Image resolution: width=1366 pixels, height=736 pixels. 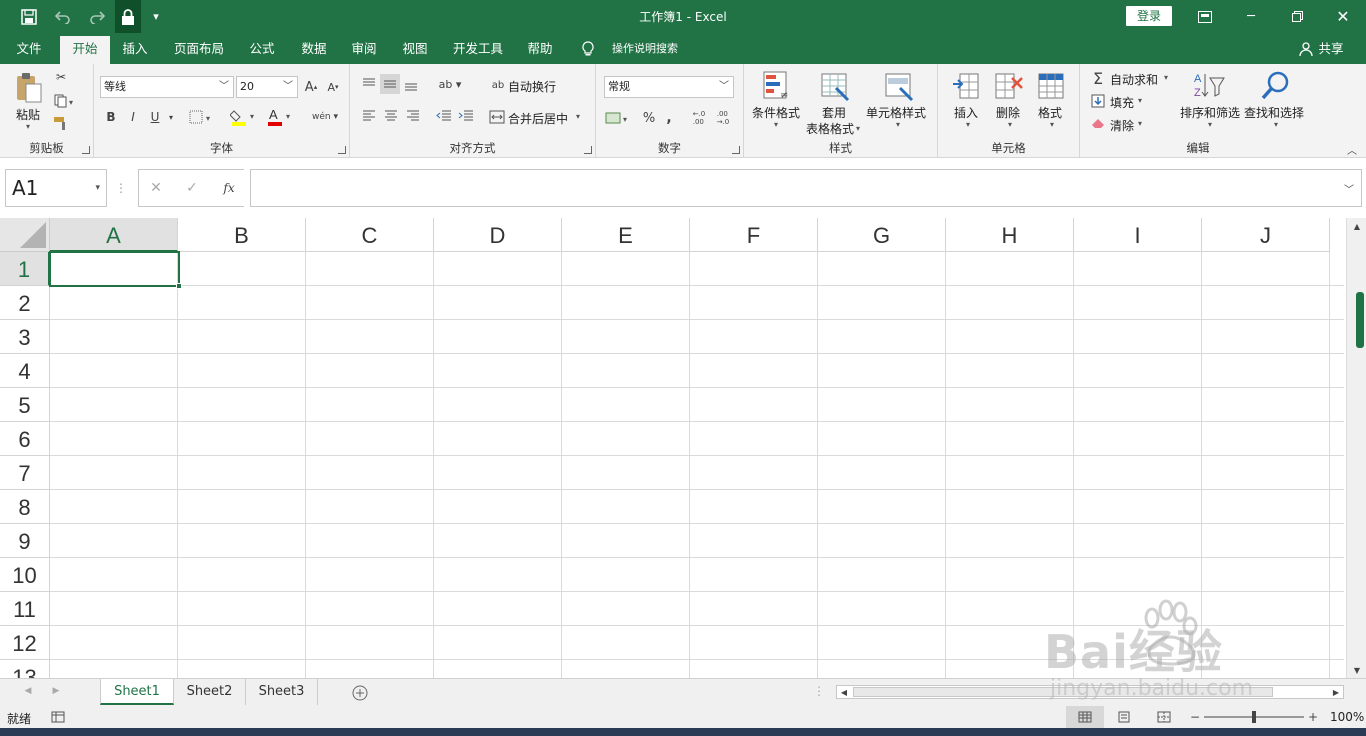 What do you see at coordinates (137, 692) in the screenshot?
I see `sheet-tab-sheet1: Sheet1` at bounding box center [137, 692].